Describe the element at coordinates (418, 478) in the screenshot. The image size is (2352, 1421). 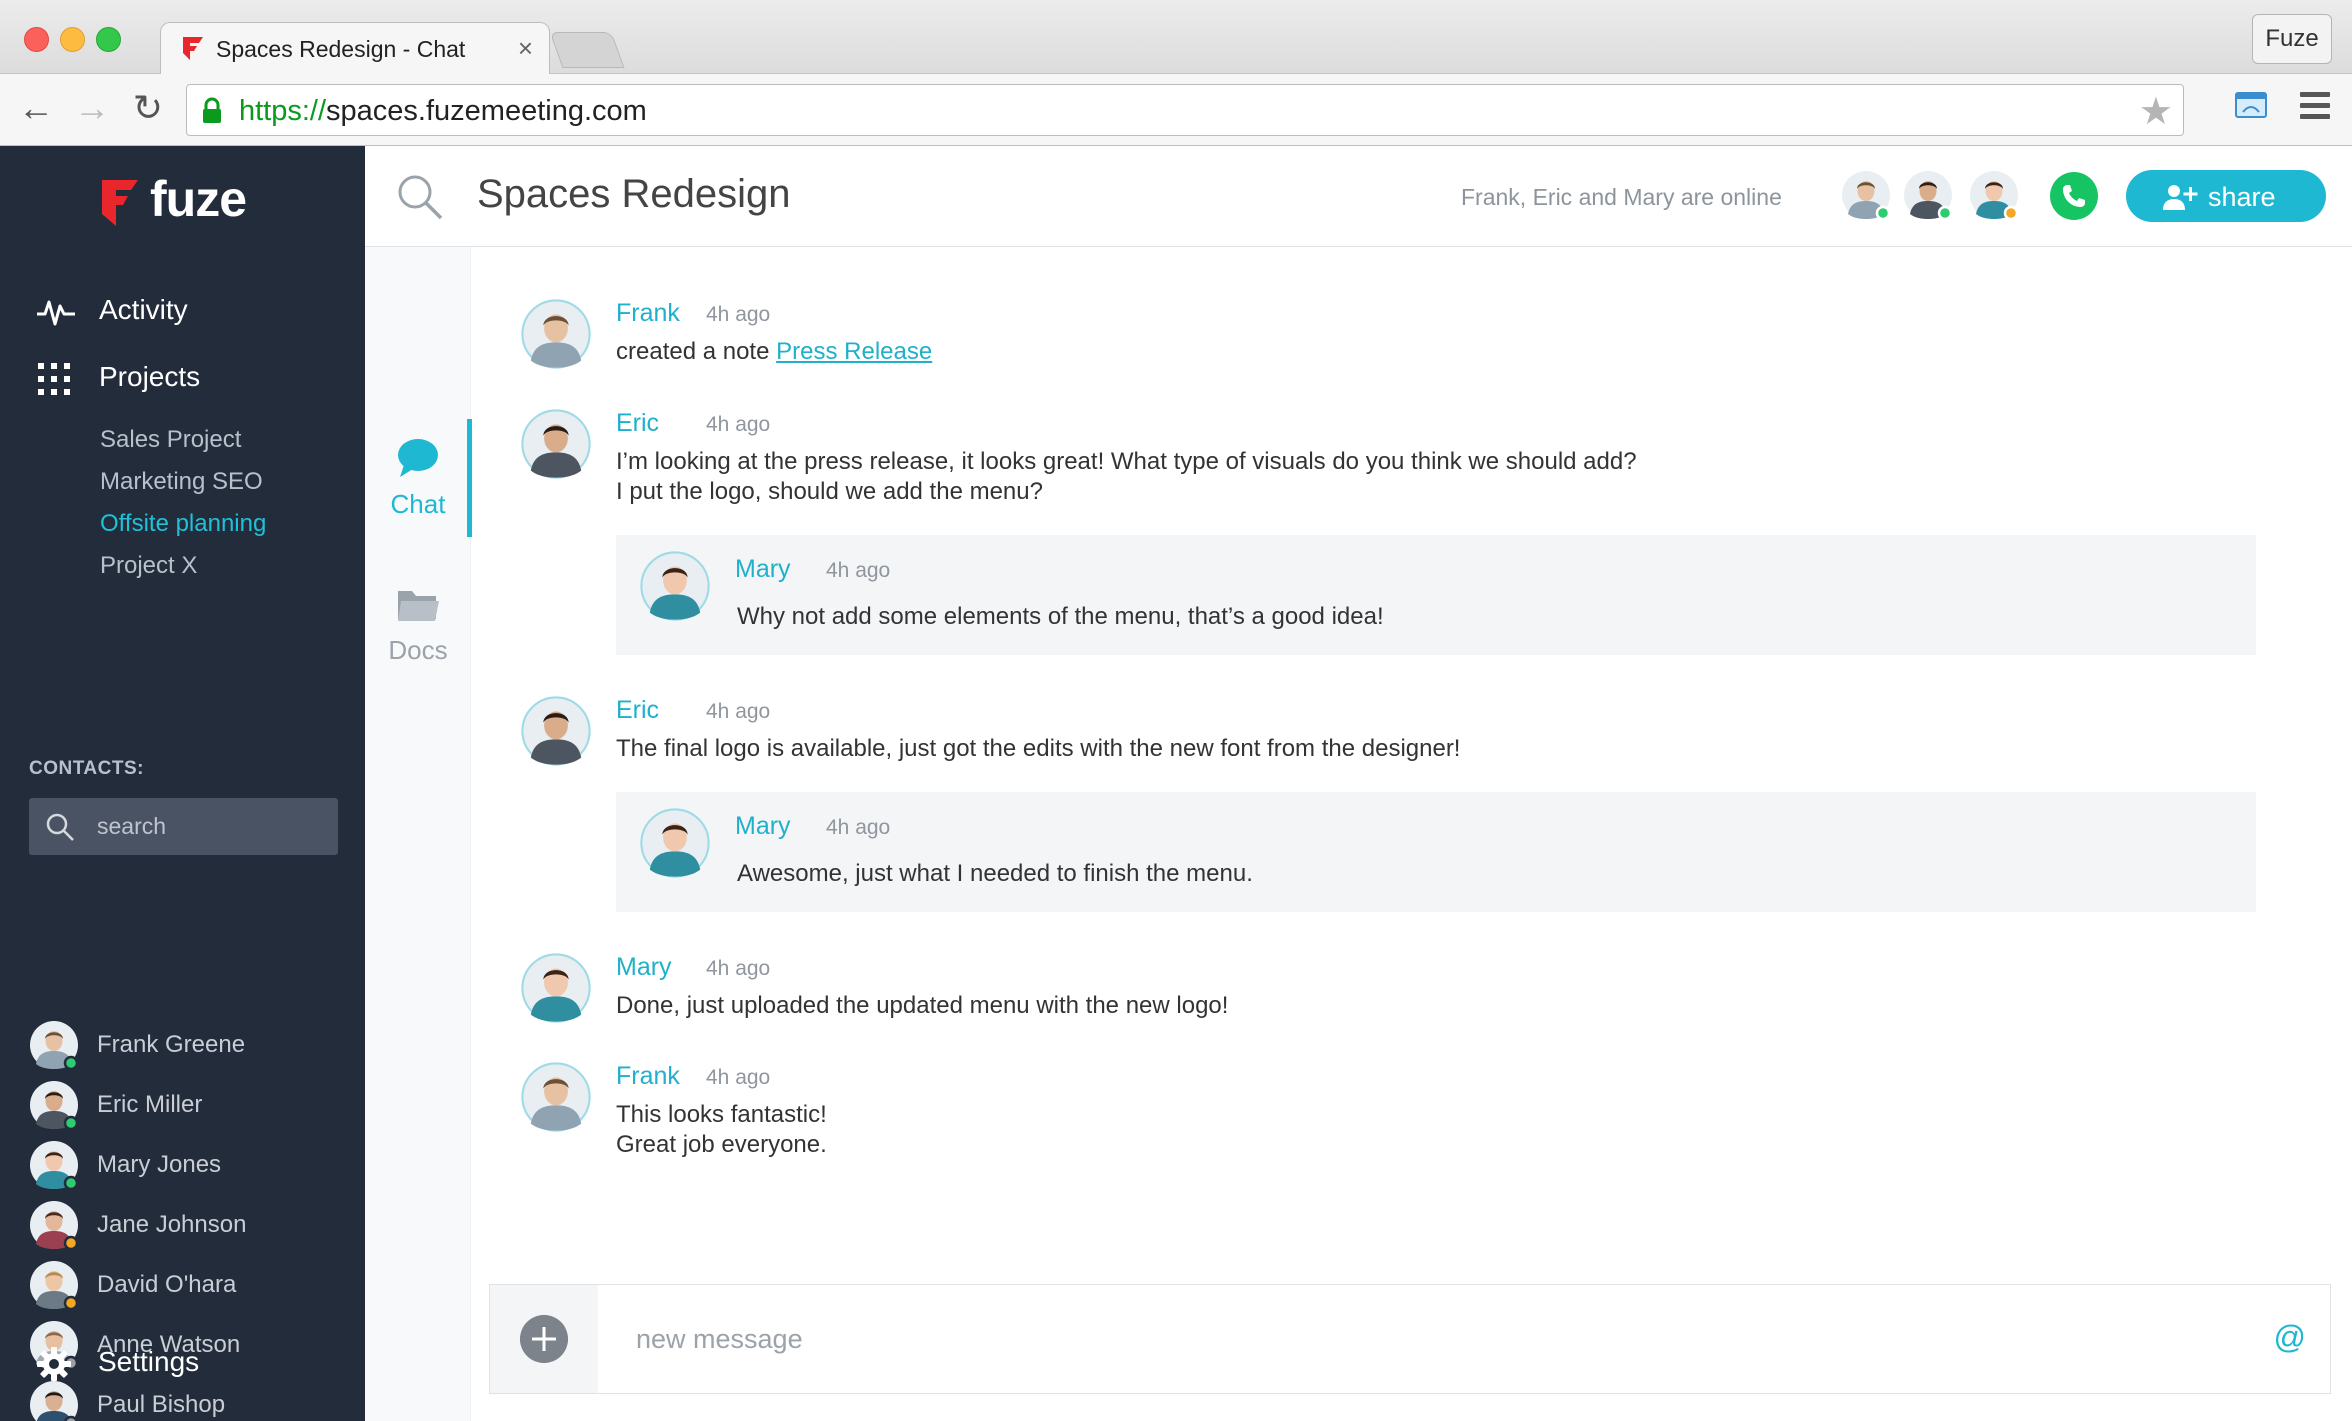
I see `tab-chat: Chat` at that location.